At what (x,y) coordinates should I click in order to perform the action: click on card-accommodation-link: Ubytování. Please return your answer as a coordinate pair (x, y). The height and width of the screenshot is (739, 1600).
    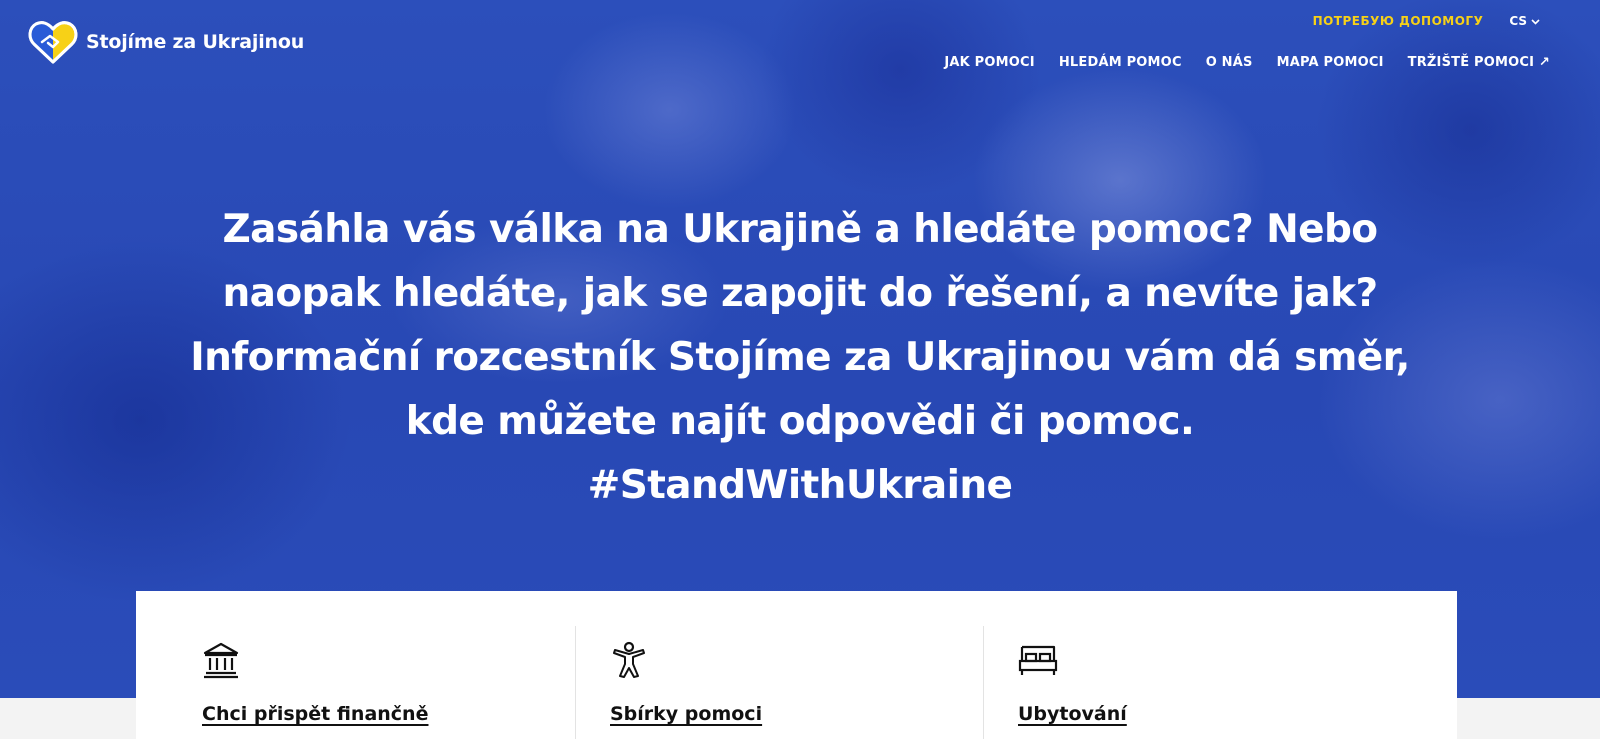
    Looking at the image, I should click on (1072, 714).